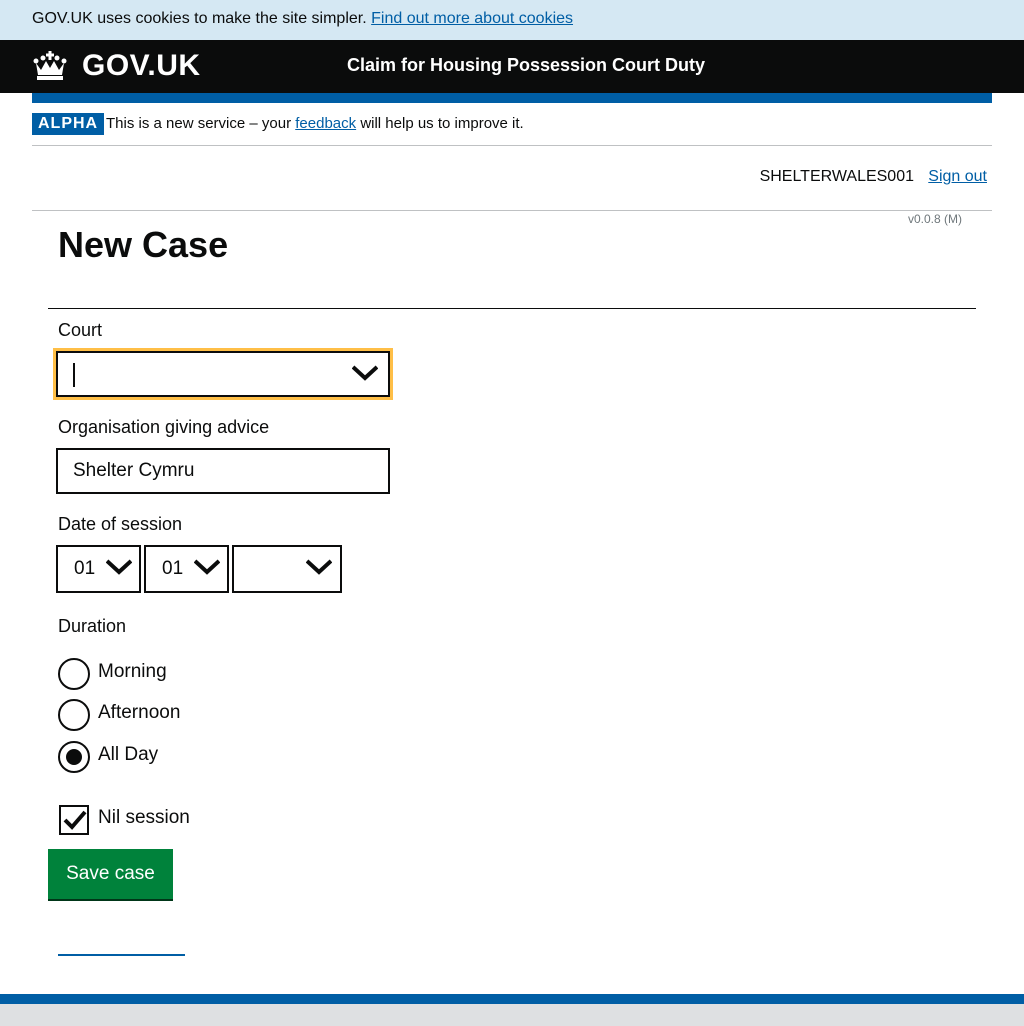 This screenshot has height=1026, width=1024. What do you see at coordinates (74, 674) in the screenshot?
I see `morning-radio` at bounding box center [74, 674].